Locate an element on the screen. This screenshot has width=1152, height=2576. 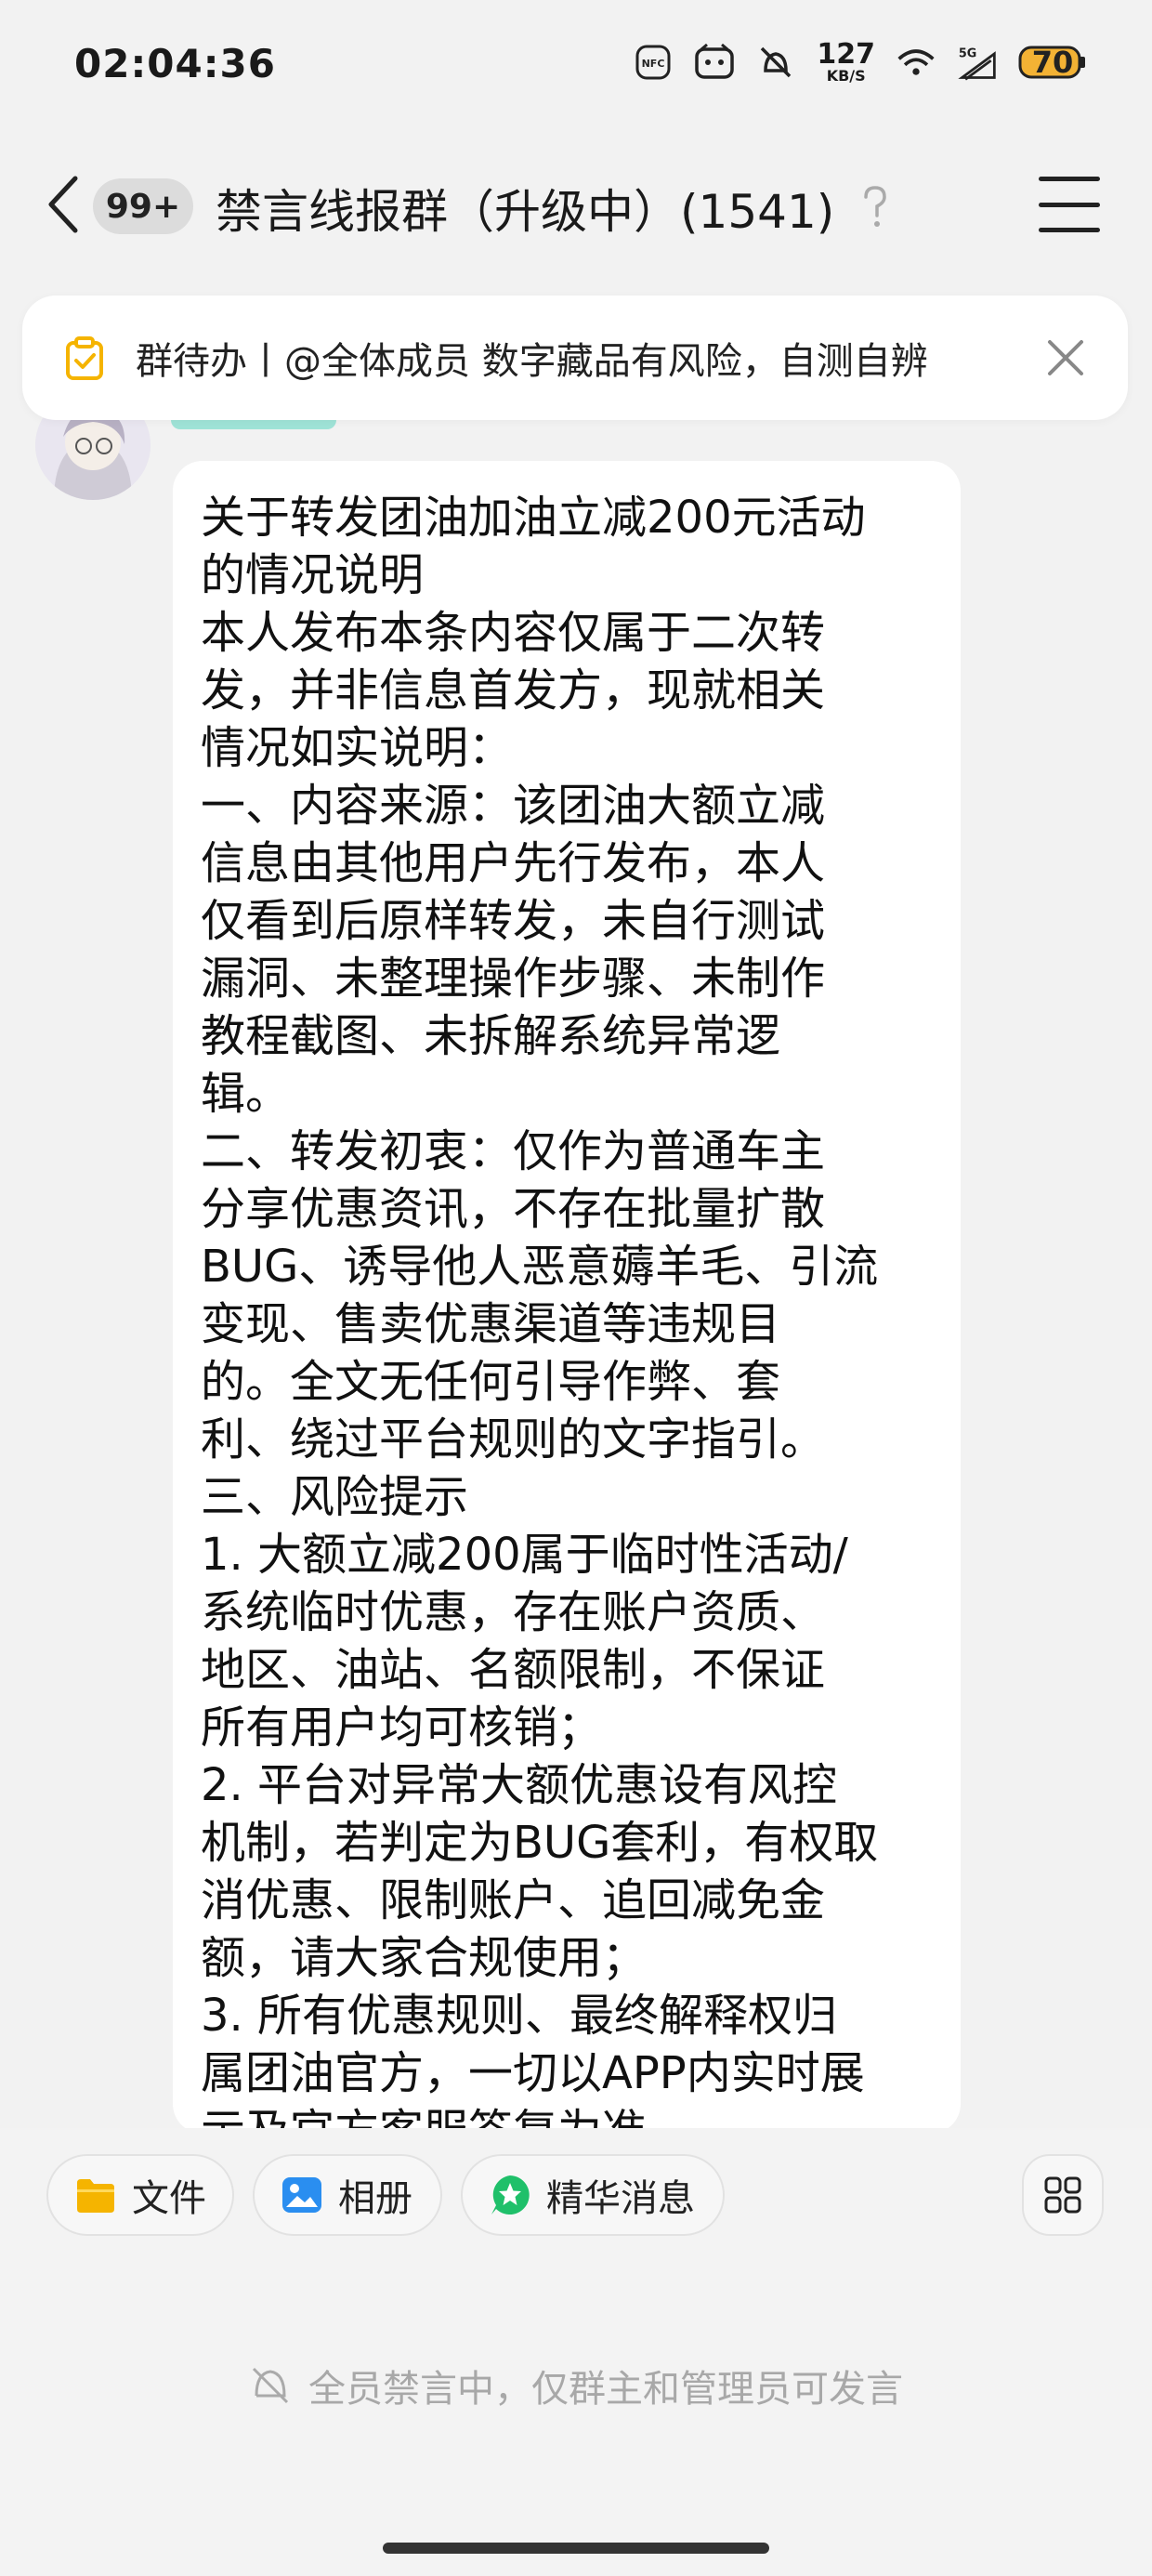
muted-icon is located at coordinates (270, 2385).